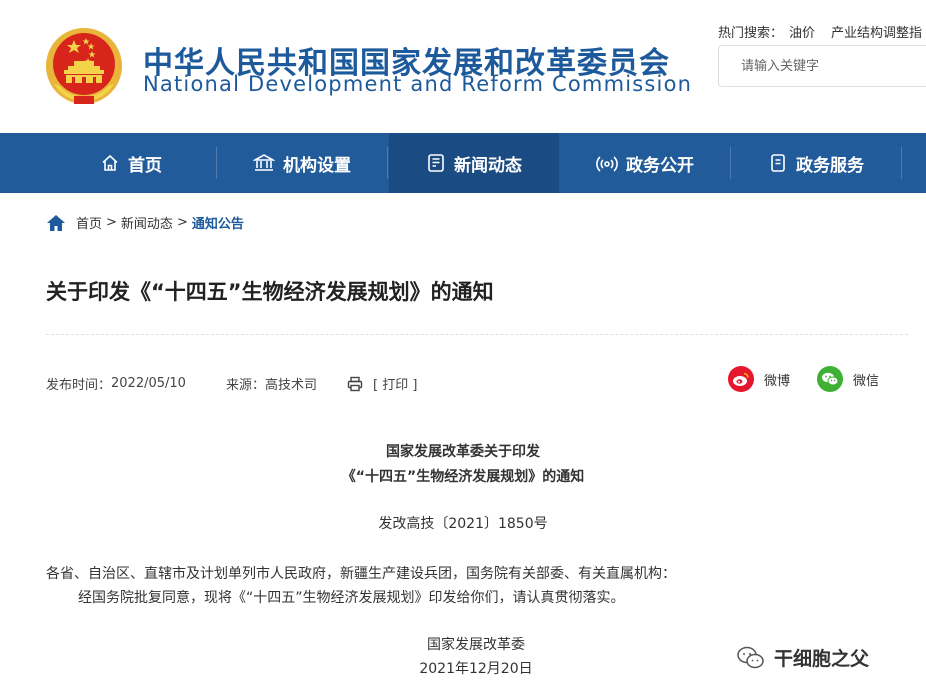 This screenshot has height=700, width=926. What do you see at coordinates (218, 222) in the screenshot?
I see `breadcrumb-item-current: 通知公告` at bounding box center [218, 222].